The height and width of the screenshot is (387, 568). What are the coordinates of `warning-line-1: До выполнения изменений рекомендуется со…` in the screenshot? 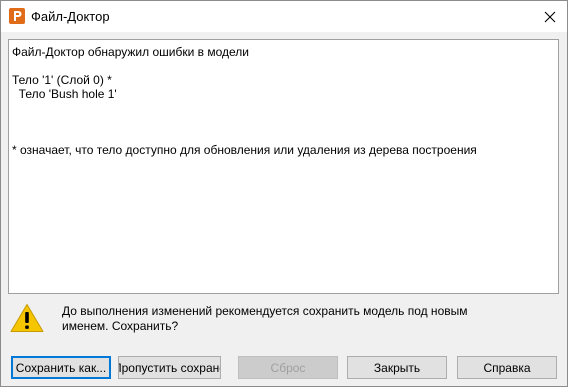 It's located at (265, 311).